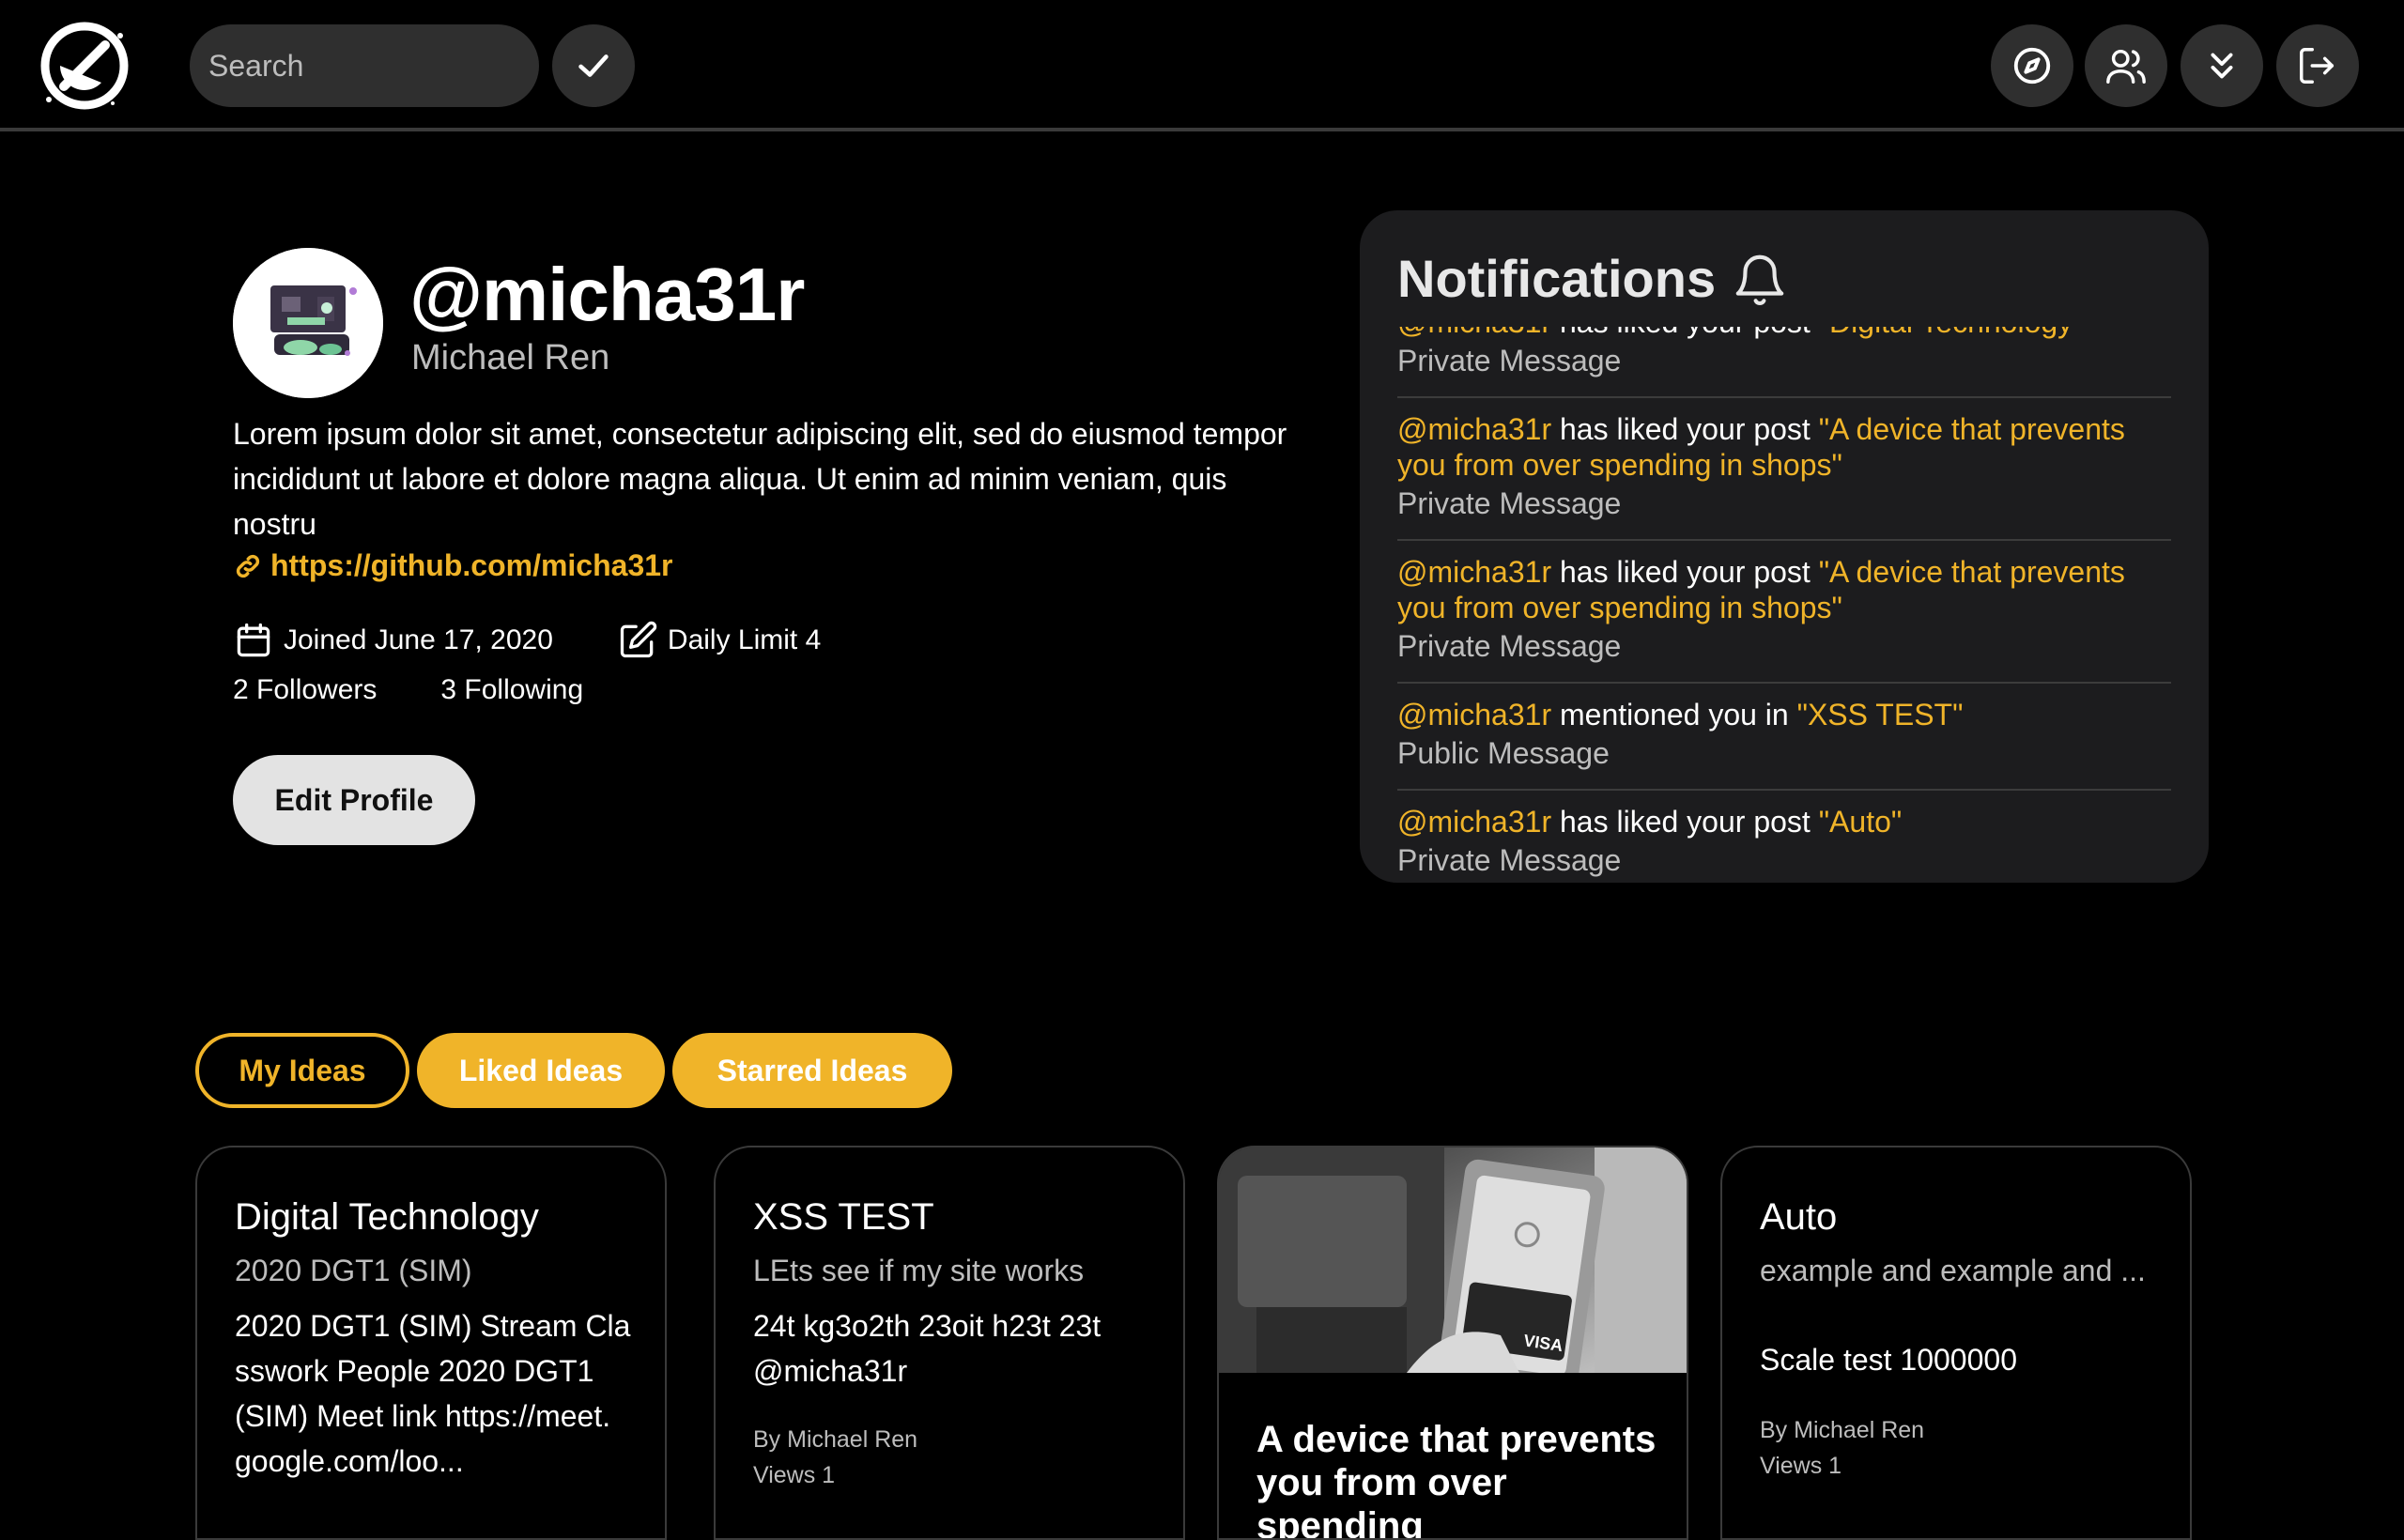 This screenshot has height=1540, width=2404. What do you see at coordinates (1557, 278) in the screenshot?
I see `notifications-title: Notifications` at bounding box center [1557, 278].